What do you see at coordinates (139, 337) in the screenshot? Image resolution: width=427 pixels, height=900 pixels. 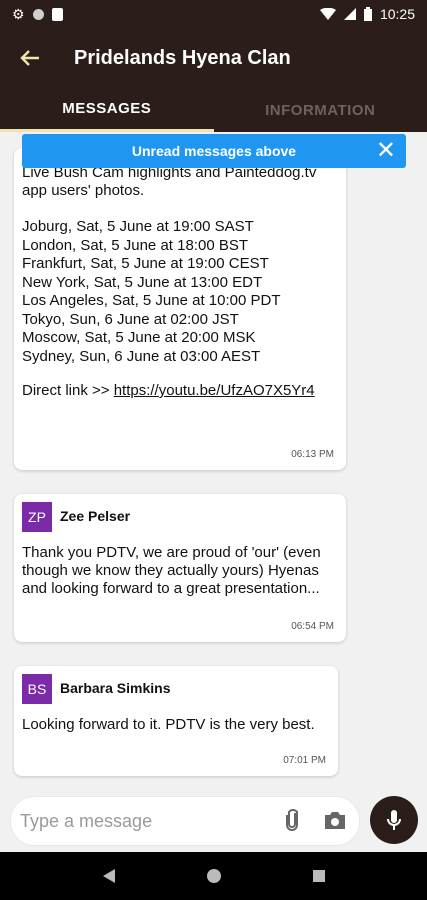 I see `schedule-row: Moscow, Sat, 5 June at 20:00 MSK` at bounding box center [139, 337].